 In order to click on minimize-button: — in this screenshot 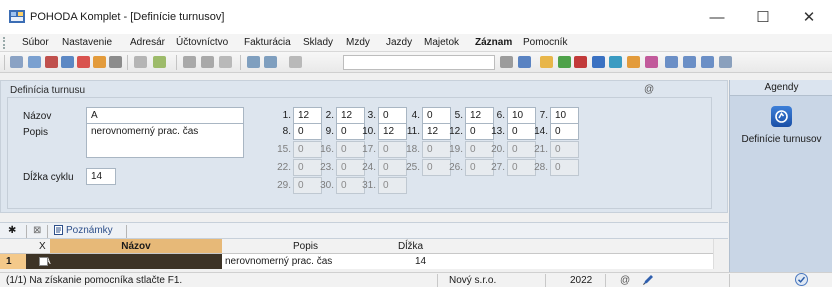, I will do `click(717, 17)`.